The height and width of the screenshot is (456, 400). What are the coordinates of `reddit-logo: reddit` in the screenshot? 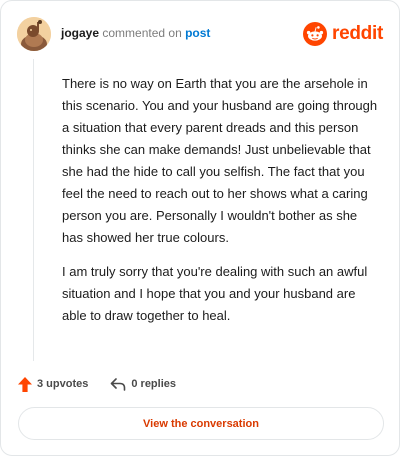 It's located at (343, 34).